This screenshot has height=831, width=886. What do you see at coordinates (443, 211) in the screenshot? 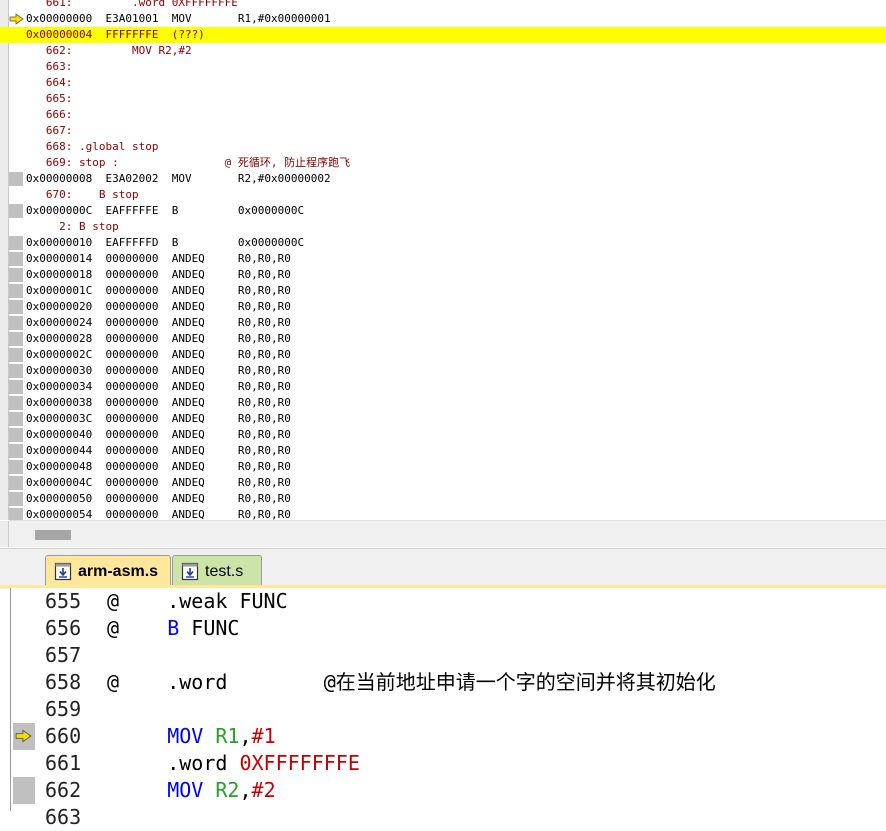
I see `instruction-line: 0x0000000C EAFFFFFE B 0x0000000C` at bounding box center [443, 211].